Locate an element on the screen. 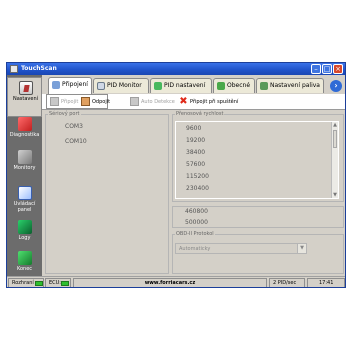 The width and height of the screenshot is (350, 349). title-bar: TouchScan – □ × is located at coordinates (176, 69).